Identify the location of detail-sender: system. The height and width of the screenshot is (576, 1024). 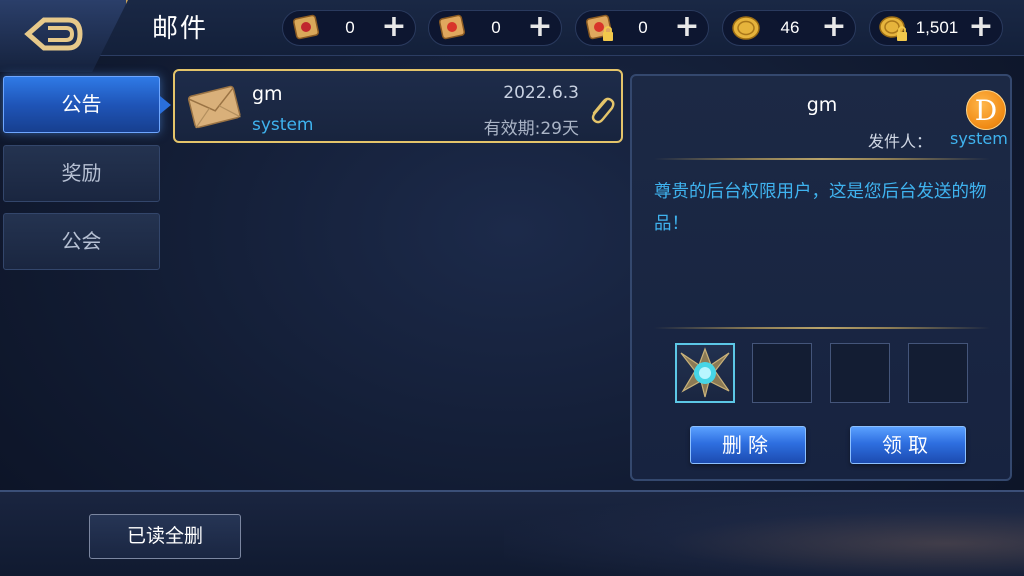
(979, 138).